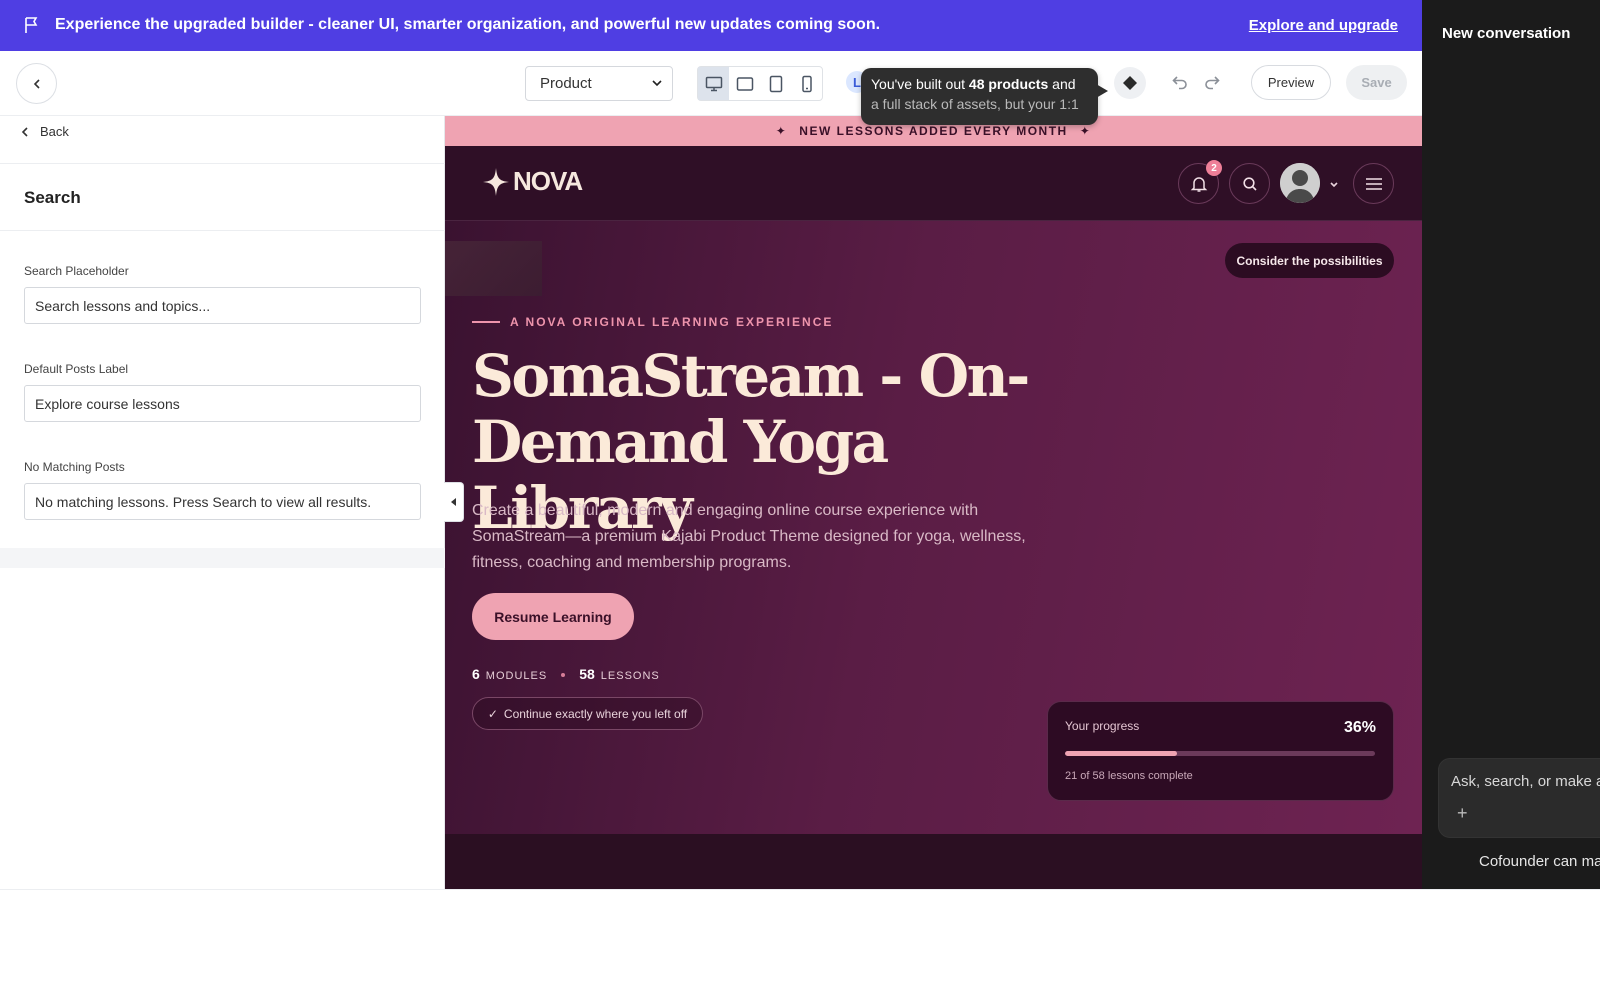 The image size is (1600, 1000). I want to click on progress-subtext: 21 of 58 lessons complete, so click(1129, 776).